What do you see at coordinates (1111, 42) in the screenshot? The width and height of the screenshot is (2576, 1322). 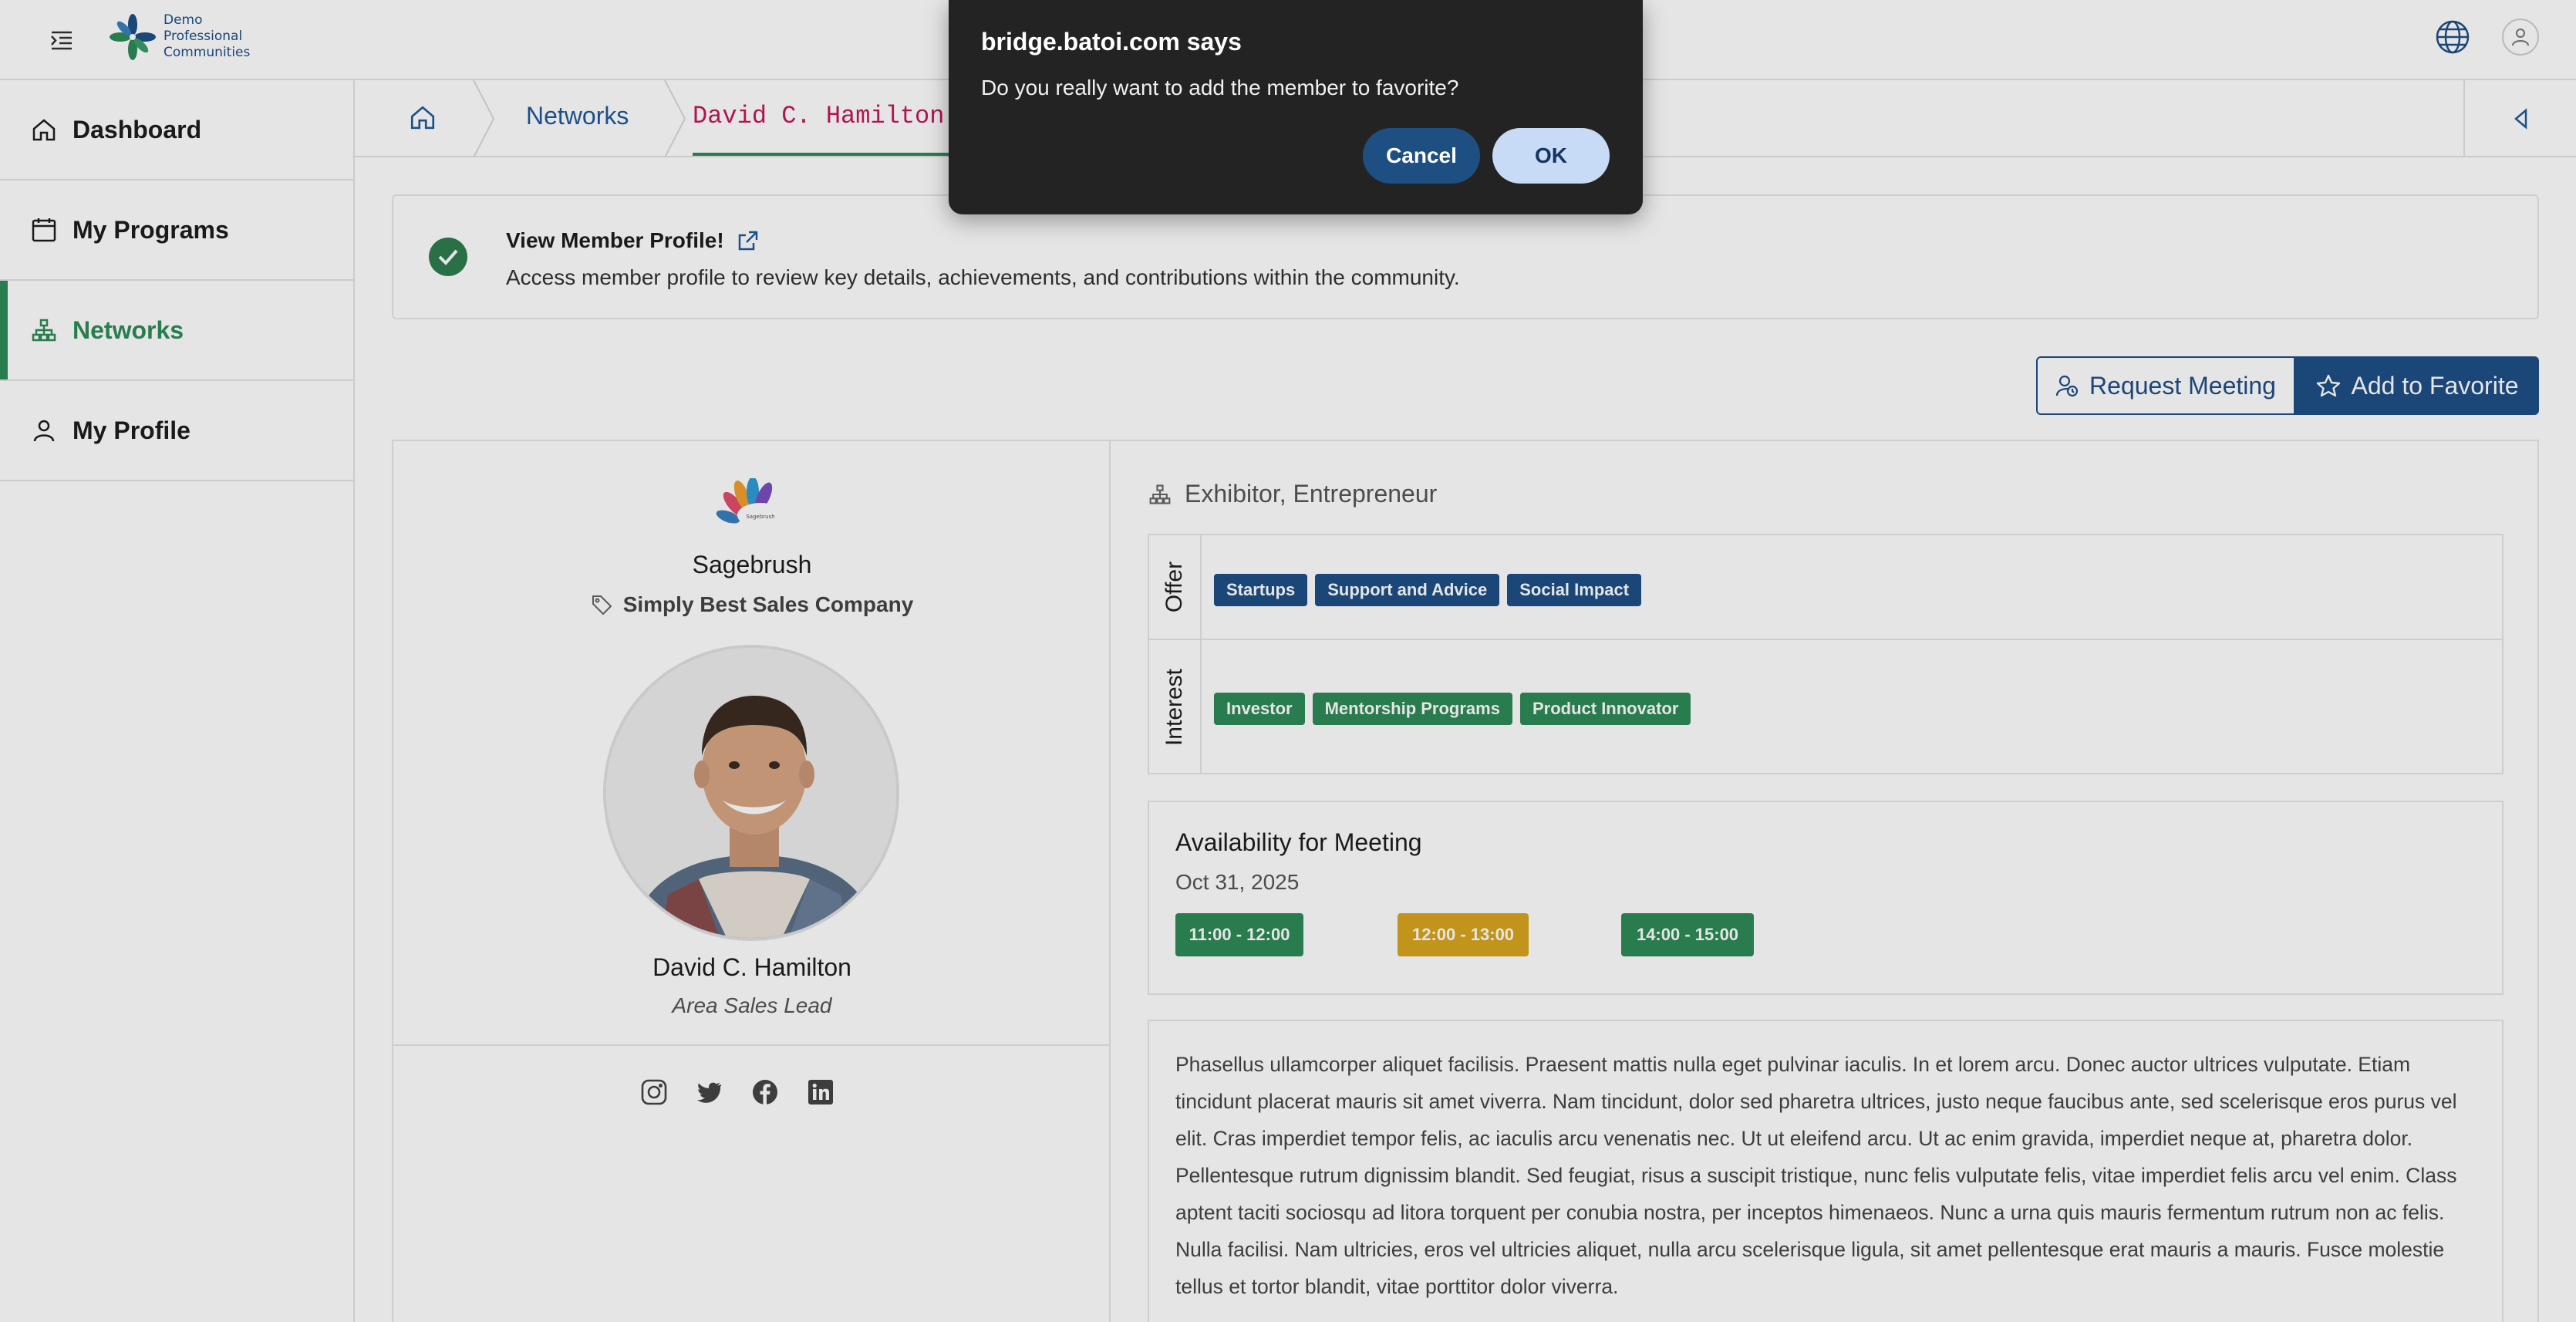 I see `dialog-title: bridge.batoi.com says` at bounding box center [1111, 42].